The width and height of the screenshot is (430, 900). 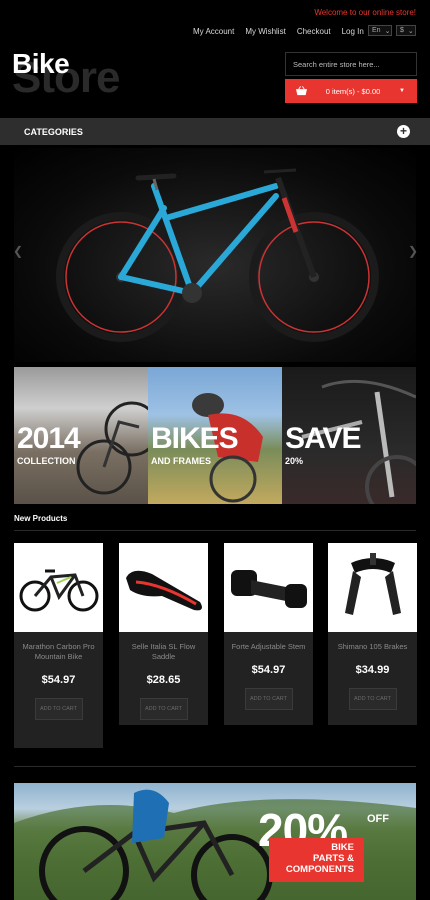 I want to click on banner-collection-title: 2014, so click(x=49, y=438).